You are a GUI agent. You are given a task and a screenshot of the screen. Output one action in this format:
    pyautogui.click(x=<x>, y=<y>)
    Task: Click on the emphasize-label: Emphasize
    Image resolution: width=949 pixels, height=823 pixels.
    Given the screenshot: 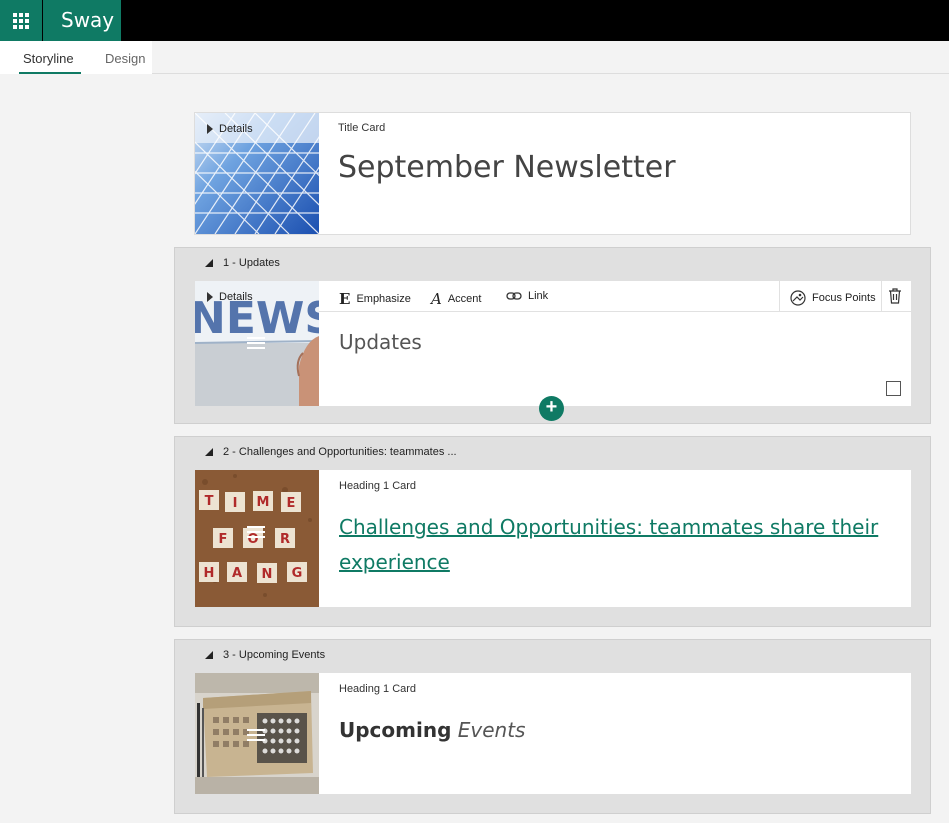 What is the action you would take?
    pyautogui.click(x=383, y=299)
    